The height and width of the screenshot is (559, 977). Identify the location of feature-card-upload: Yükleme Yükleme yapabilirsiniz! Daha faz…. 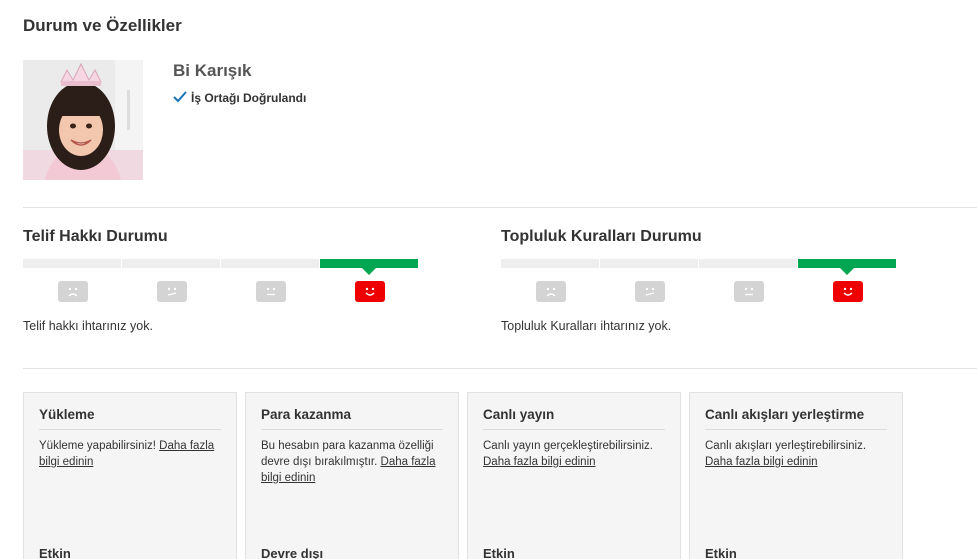
(130, 475).